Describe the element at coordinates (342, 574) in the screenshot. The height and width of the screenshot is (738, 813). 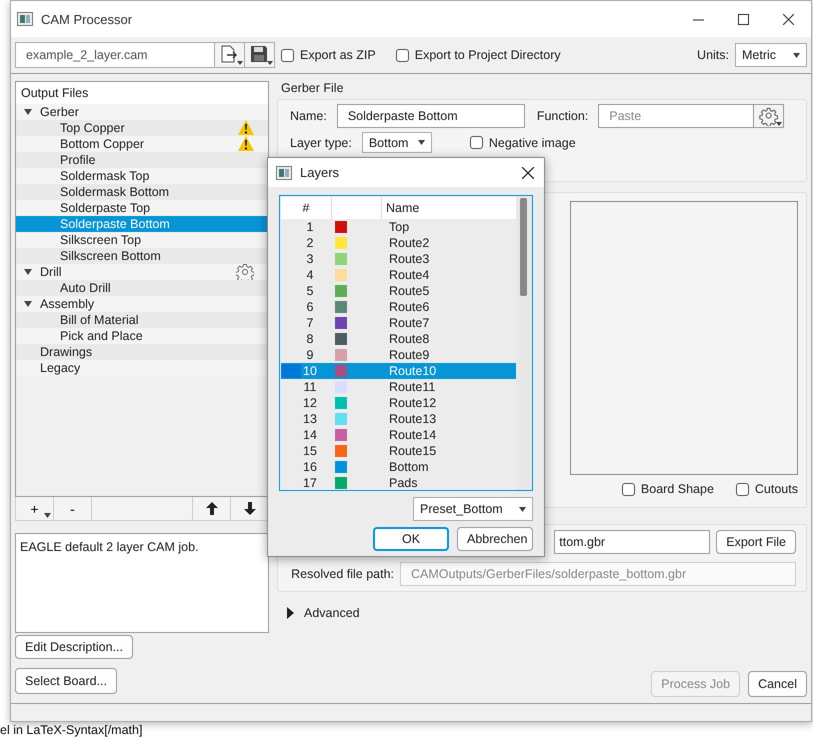
I see `resolved-path-label: Resolved file path:` at that location.